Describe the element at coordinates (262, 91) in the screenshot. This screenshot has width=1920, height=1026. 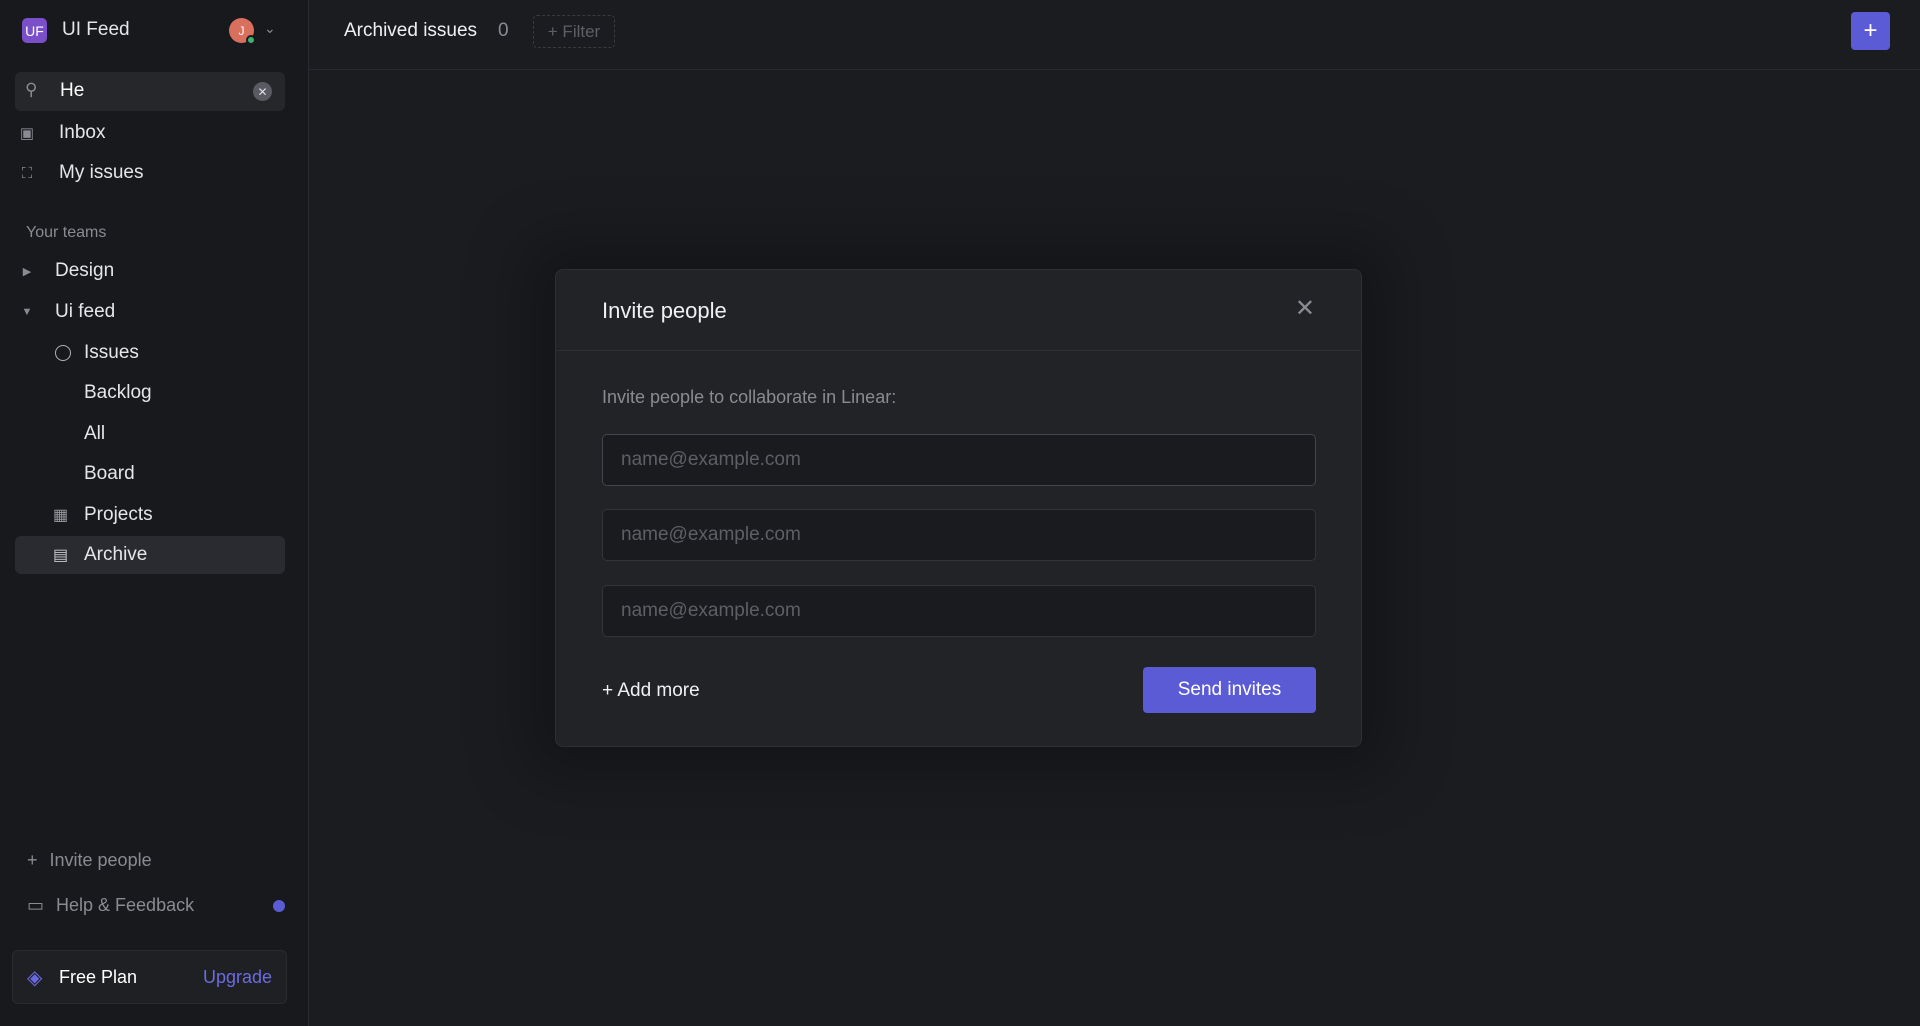
I see `clear-search-icon: ✕` at that location.